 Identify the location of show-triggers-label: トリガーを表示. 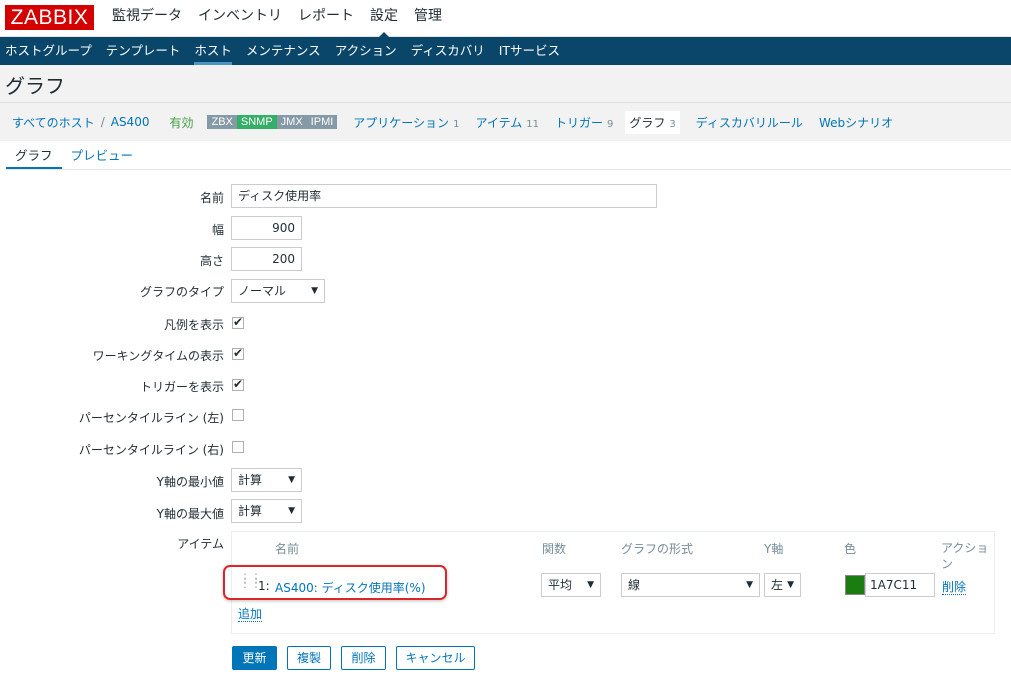
(181, 387).